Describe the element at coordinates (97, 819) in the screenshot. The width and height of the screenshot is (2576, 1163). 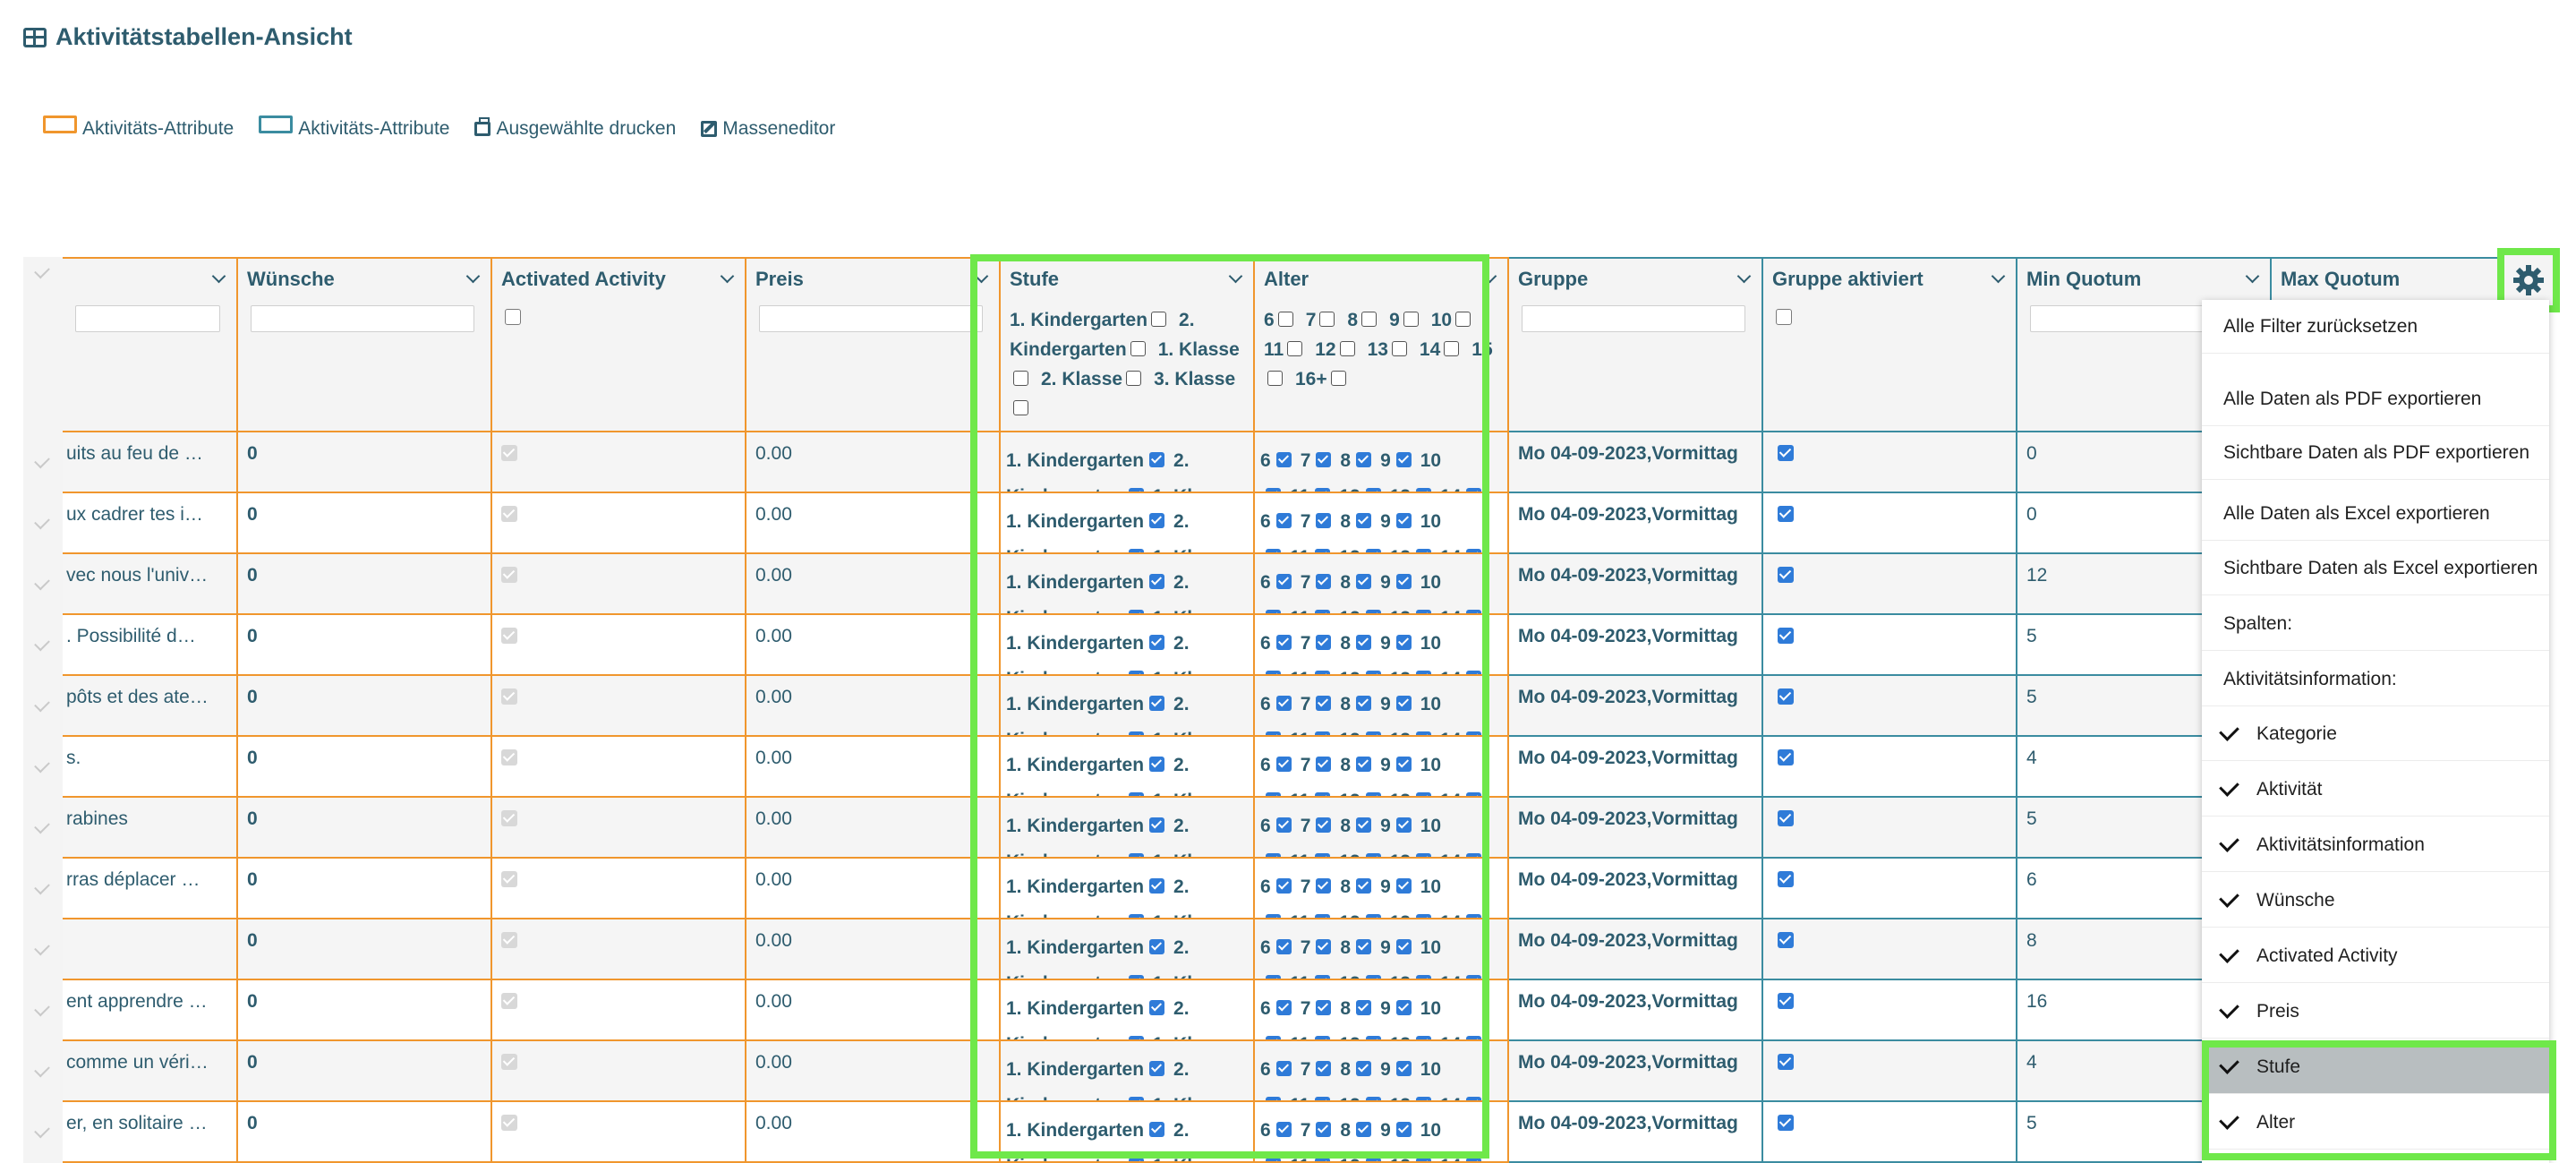
I see `activity-name: rabines` at that location.